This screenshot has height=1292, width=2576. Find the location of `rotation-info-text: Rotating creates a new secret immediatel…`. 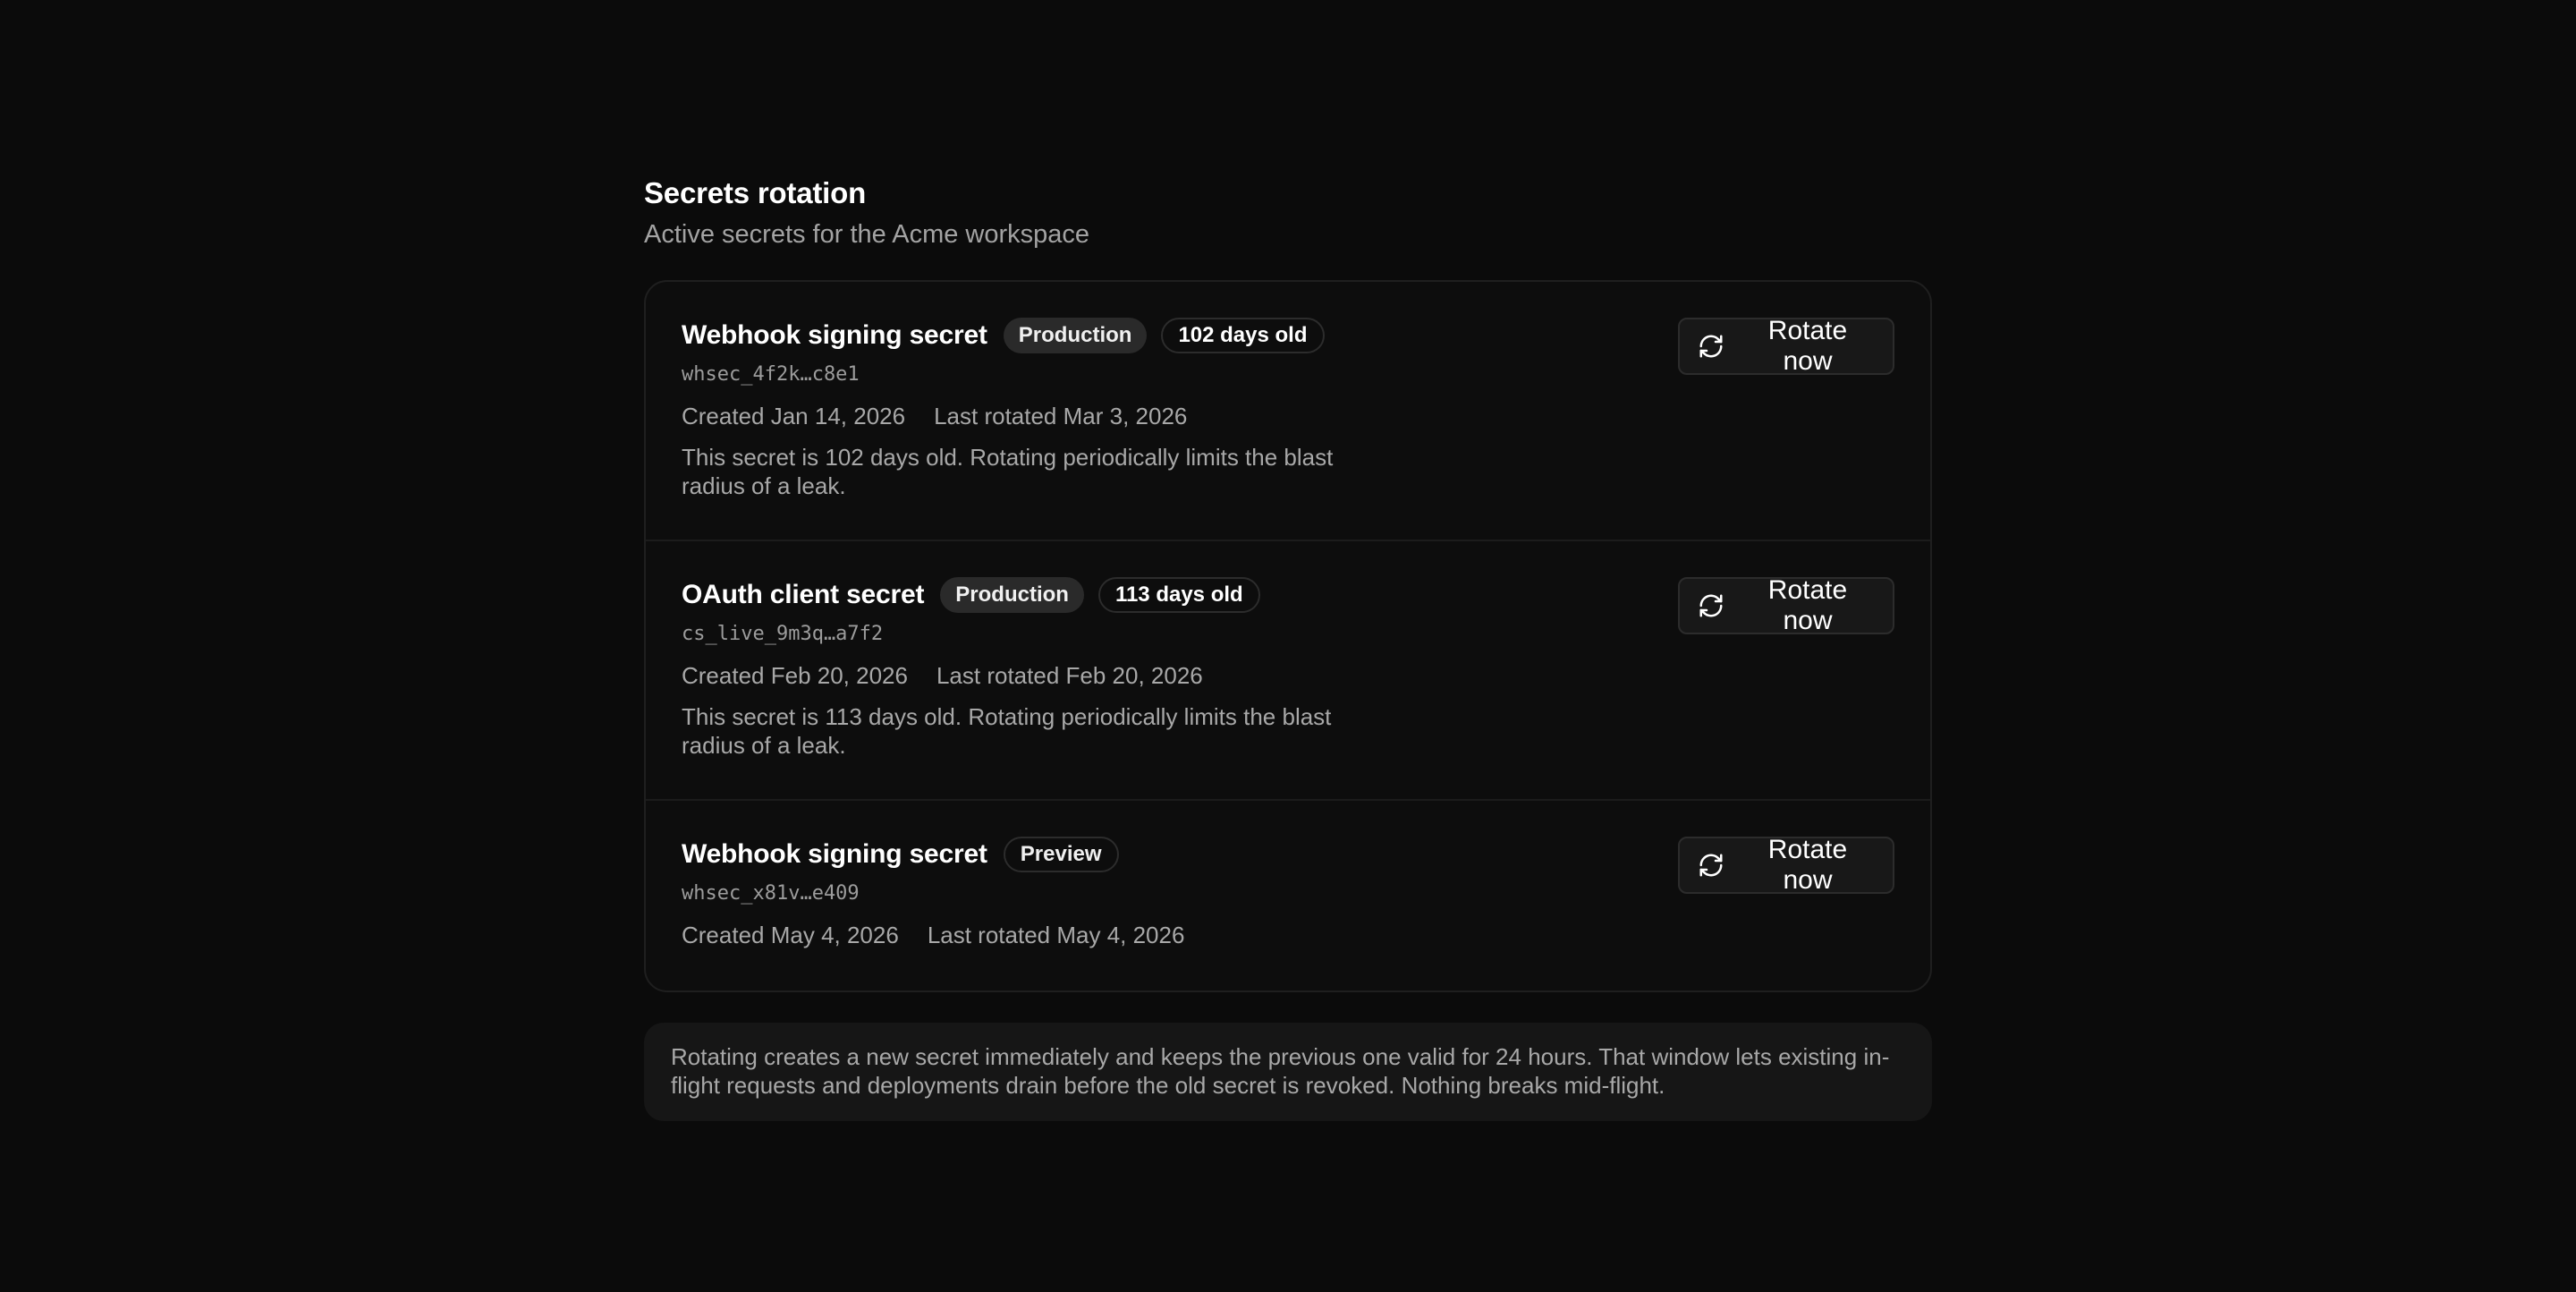

rotation-info-text: Rotating creates a new secret immediatel… is located at coordinates (1280, 1071).